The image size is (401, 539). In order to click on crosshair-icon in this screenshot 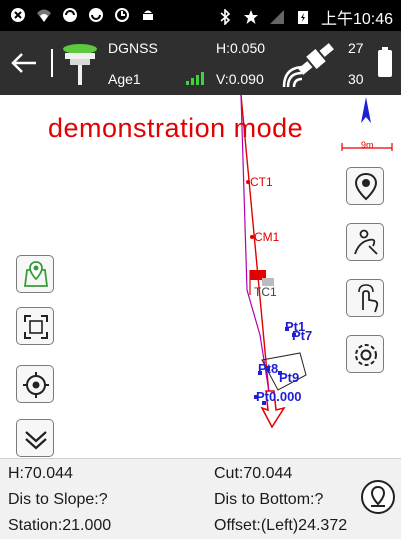, I will do `click(36, 385)`.